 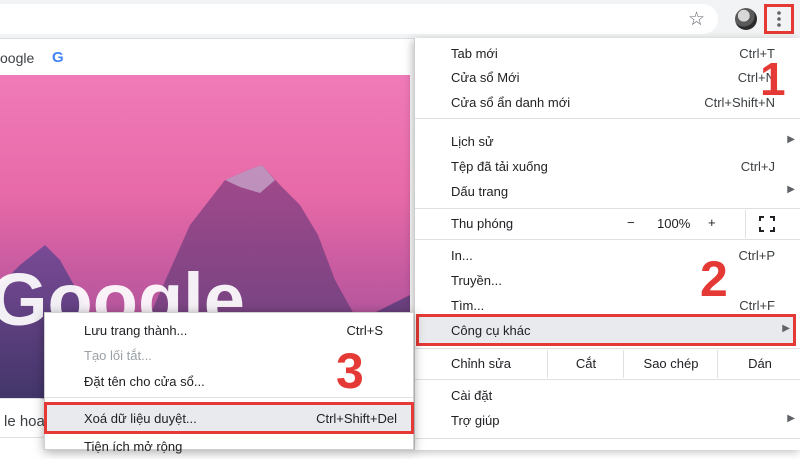 I want to click on submenu-item-shortcut: Ctrl+Shift+Del, so click(x=356, y=418).